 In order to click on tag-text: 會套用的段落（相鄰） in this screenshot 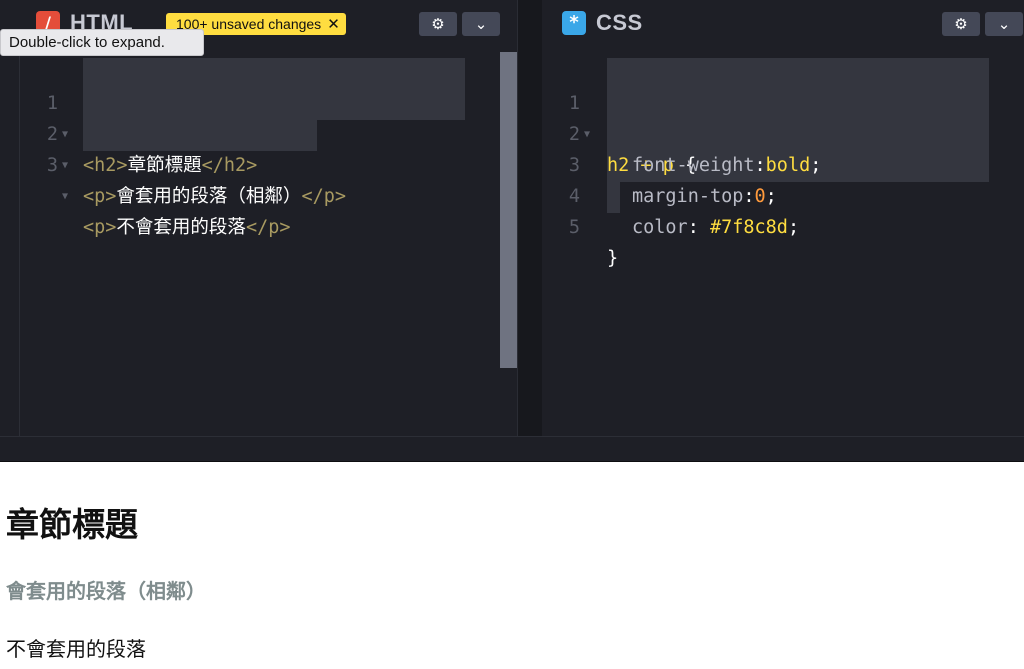, I will do `click(209, 196)`.